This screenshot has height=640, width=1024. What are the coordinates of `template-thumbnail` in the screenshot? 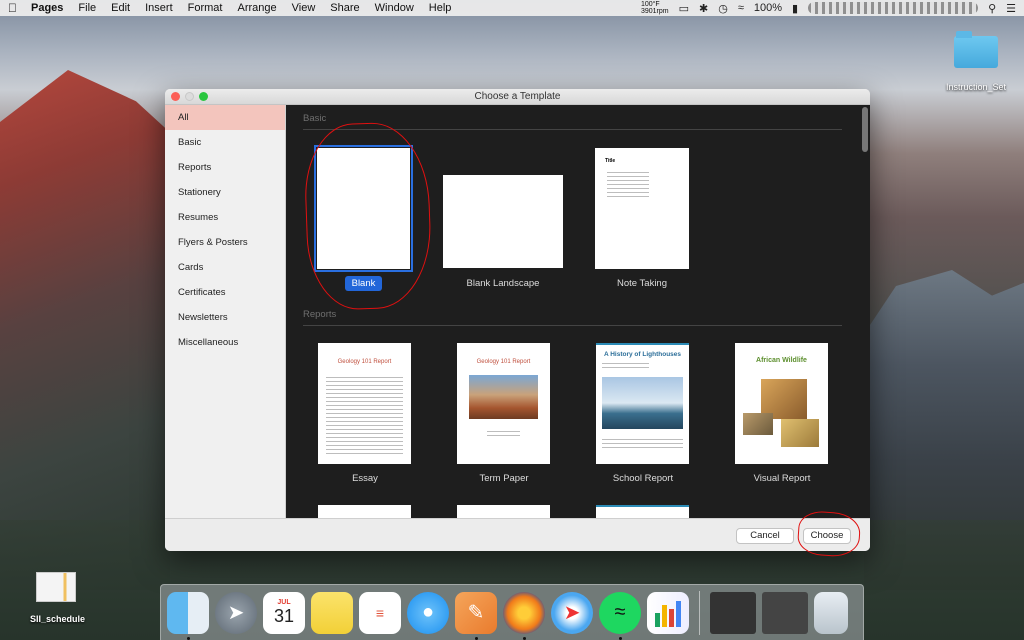 It's located at (503, 221).